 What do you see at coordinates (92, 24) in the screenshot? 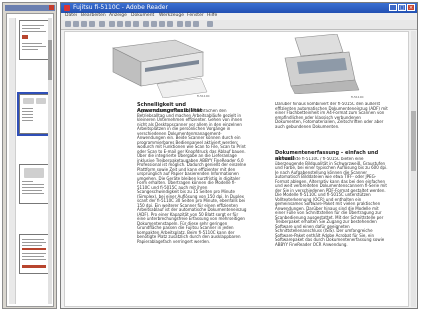
I see `email-icon` at bounding box center [92, 24].